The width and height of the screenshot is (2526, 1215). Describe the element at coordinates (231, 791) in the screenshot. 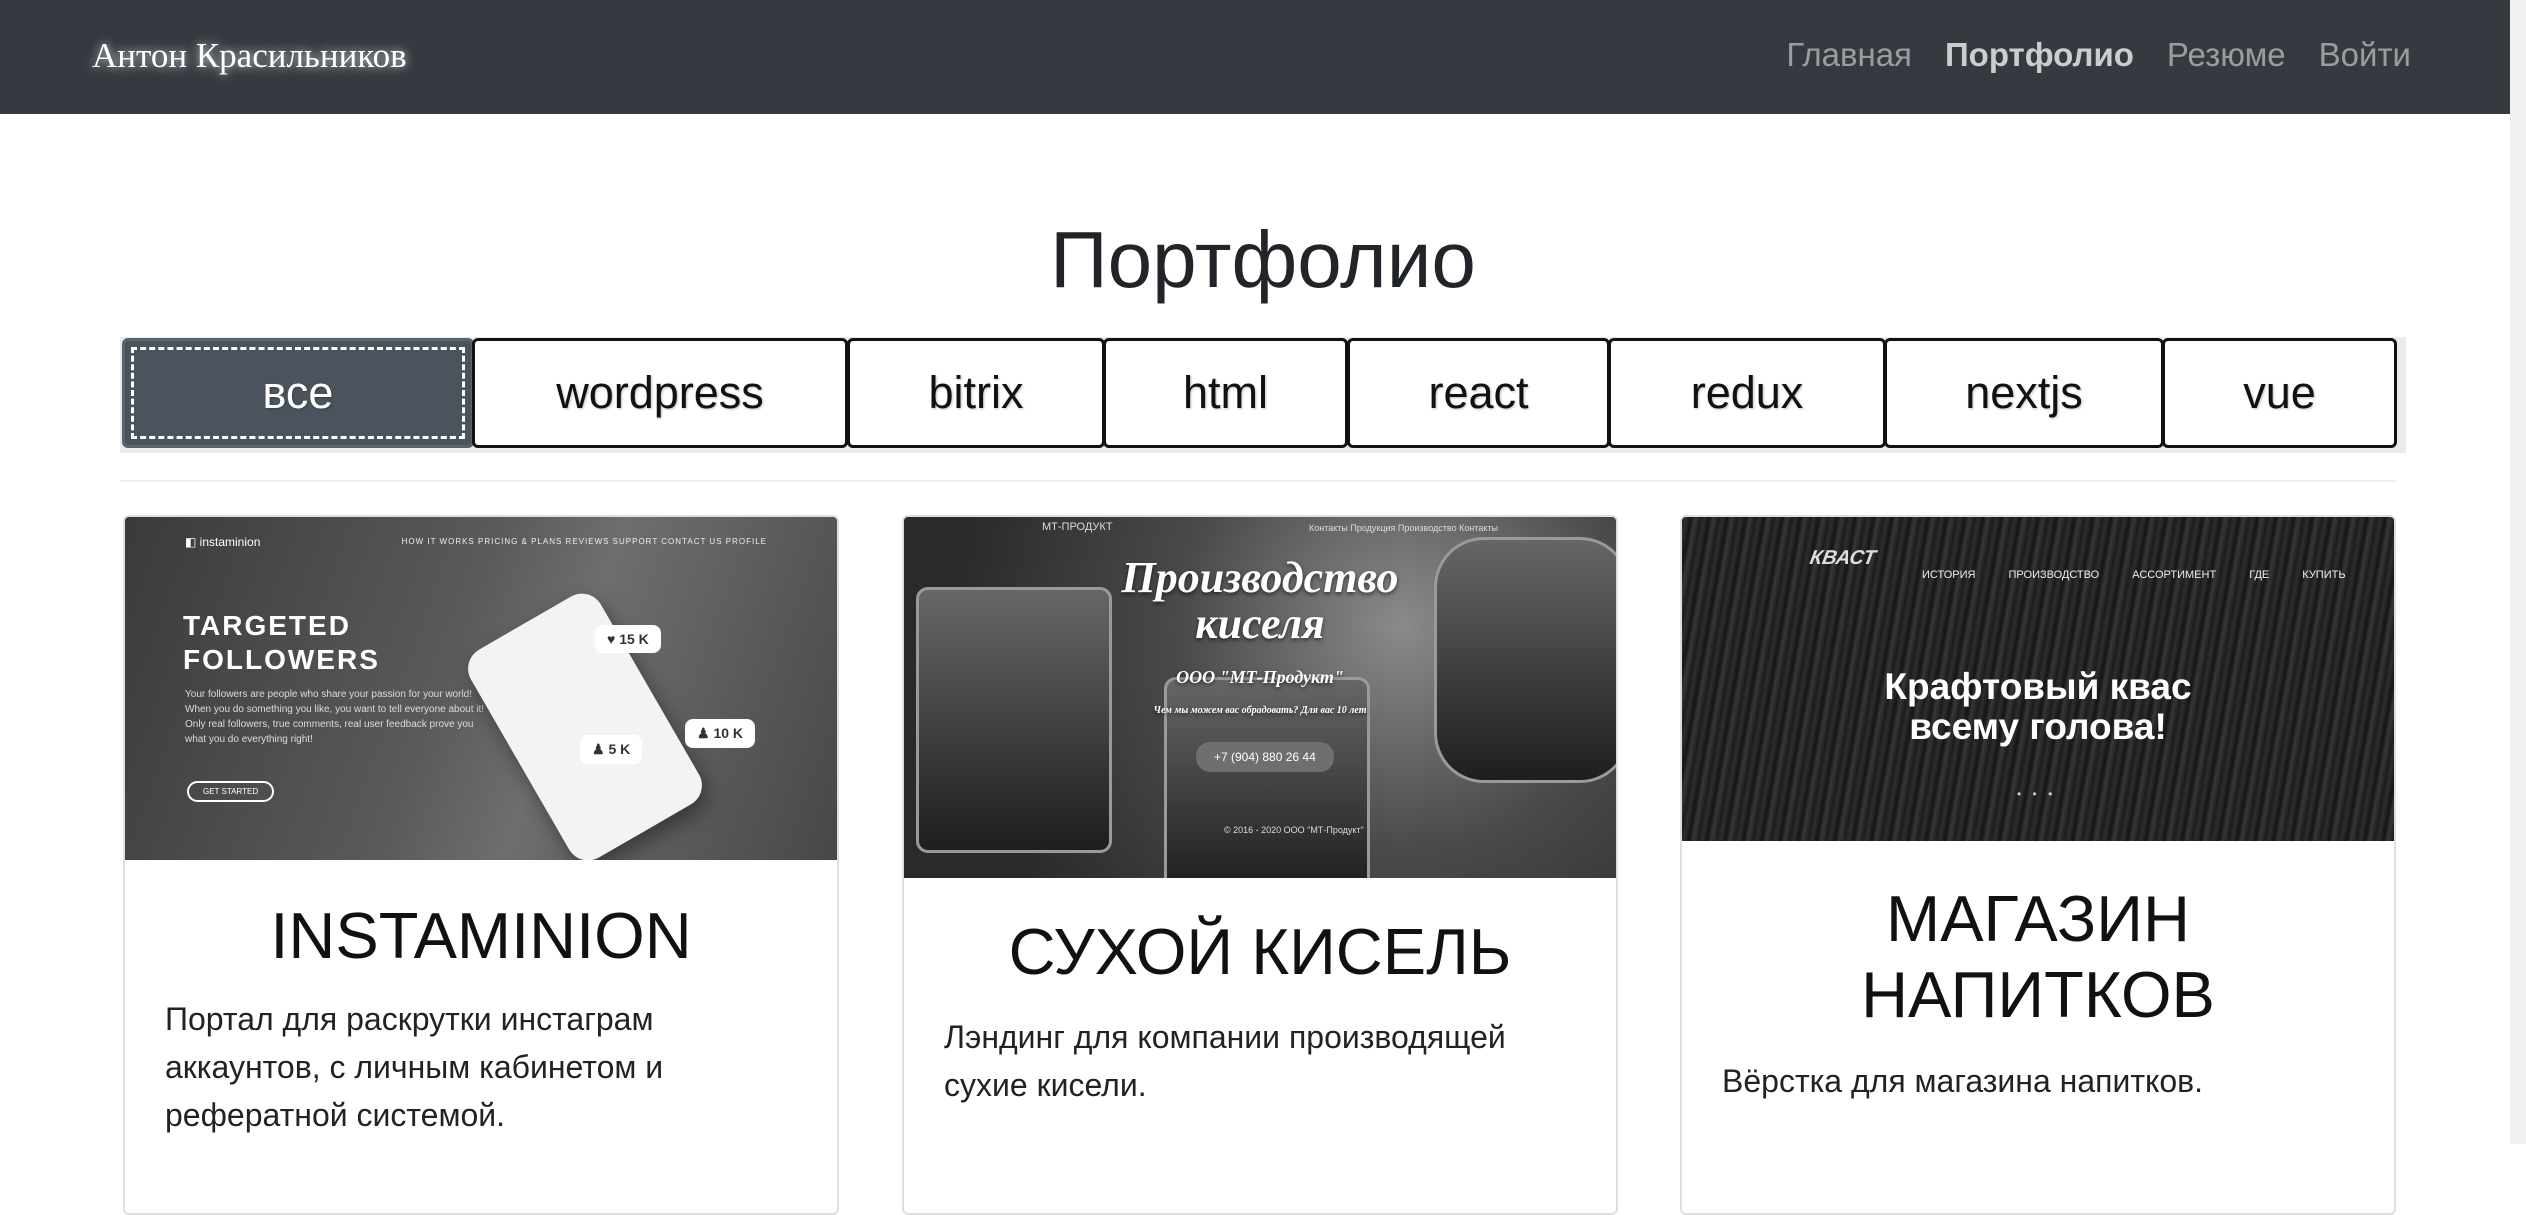

I see `preview-cta: GET STARTED` at that location.